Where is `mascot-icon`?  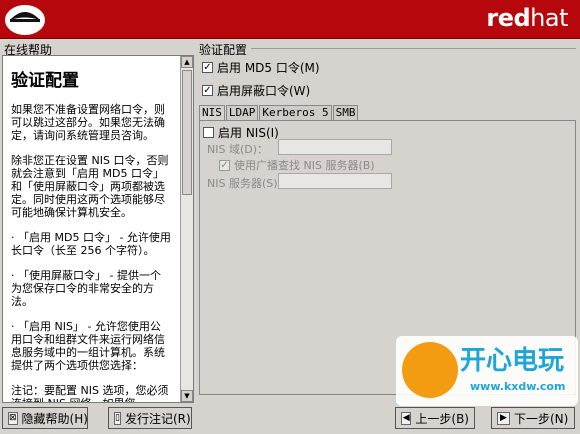 mascot-icon is located at coordinates (430, 370).